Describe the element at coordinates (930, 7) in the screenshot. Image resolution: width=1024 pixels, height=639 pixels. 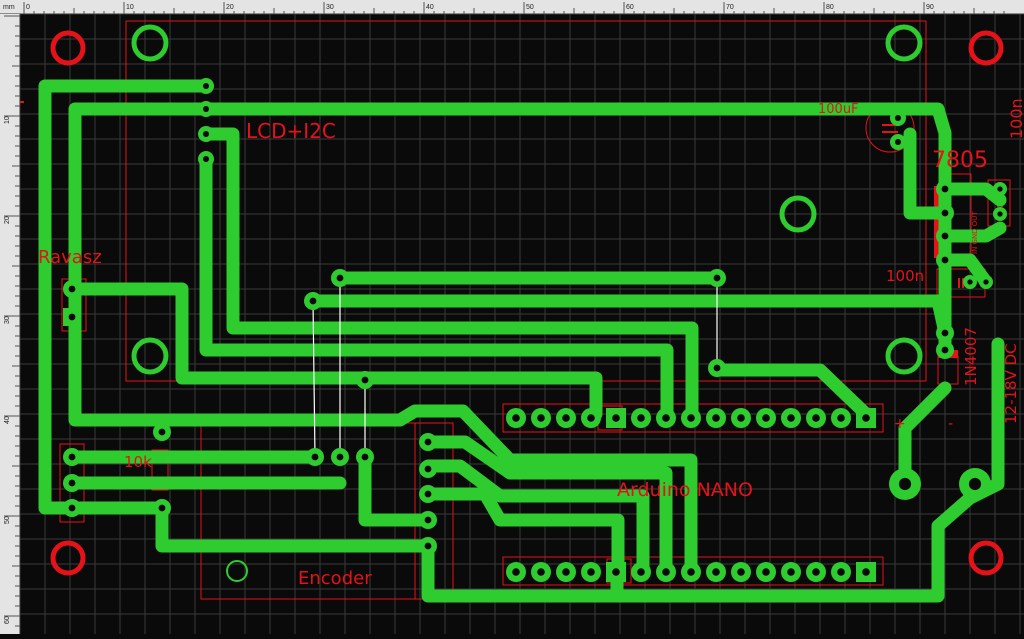
I see `ruler-tick-label: 90` at that location.